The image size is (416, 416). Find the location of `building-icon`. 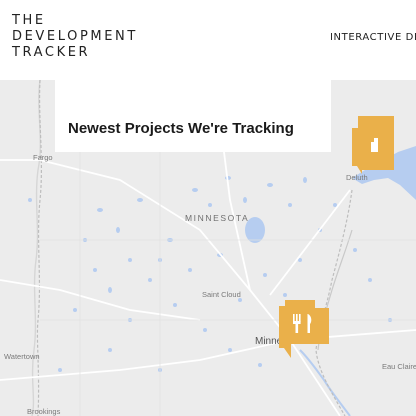

building-icon is located at coordinates (373, 145).